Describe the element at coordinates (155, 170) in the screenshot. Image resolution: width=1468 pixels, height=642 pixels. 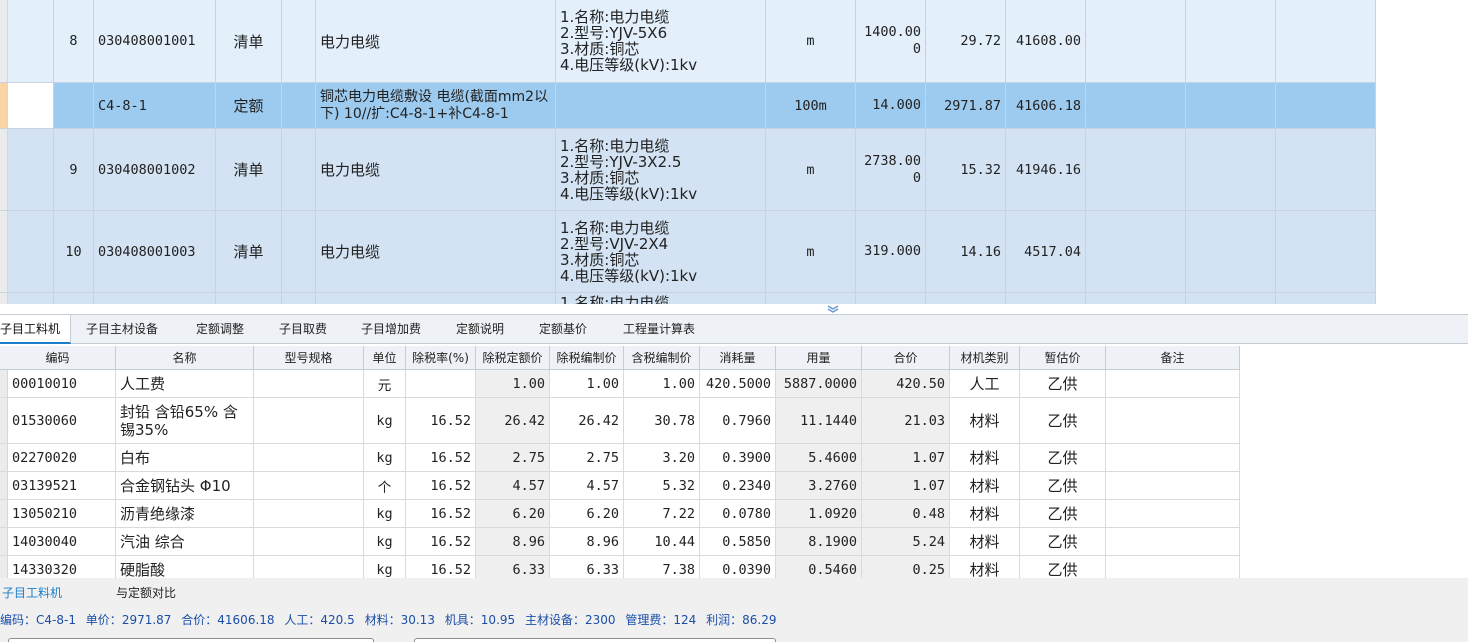
I see `boq-cell-code: 030408001002` at that location.